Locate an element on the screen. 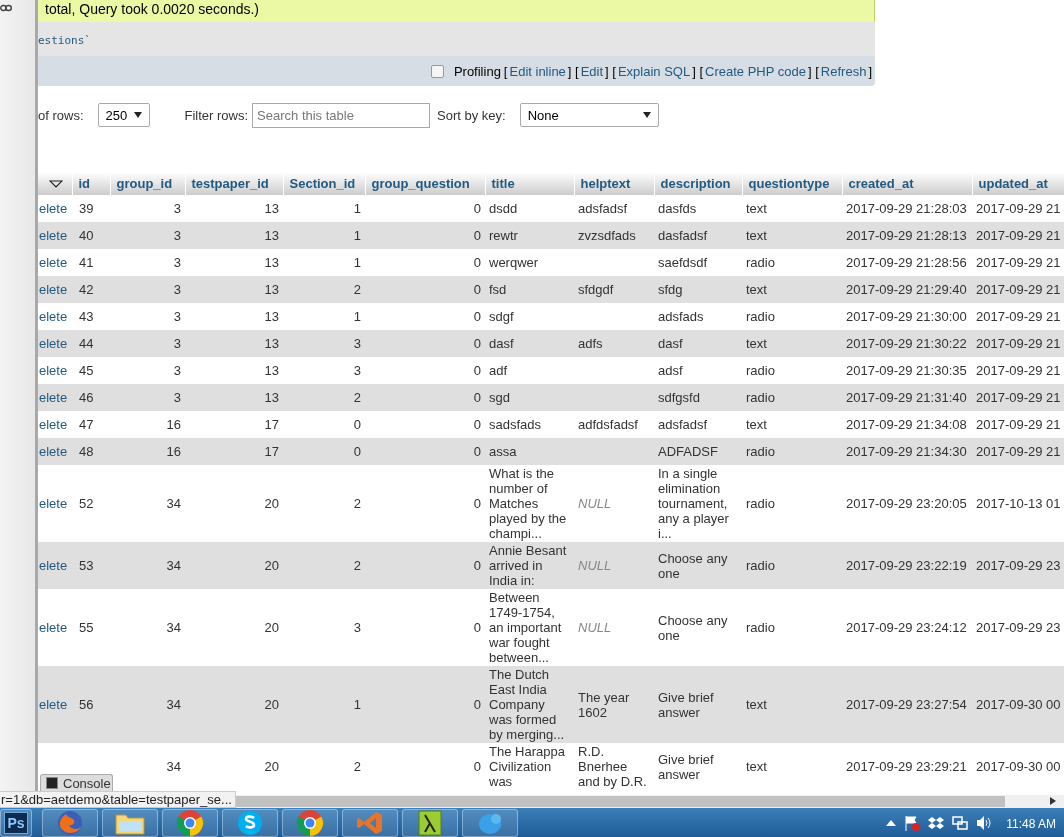  column-header: helptext is located at coordinates (614, 183).